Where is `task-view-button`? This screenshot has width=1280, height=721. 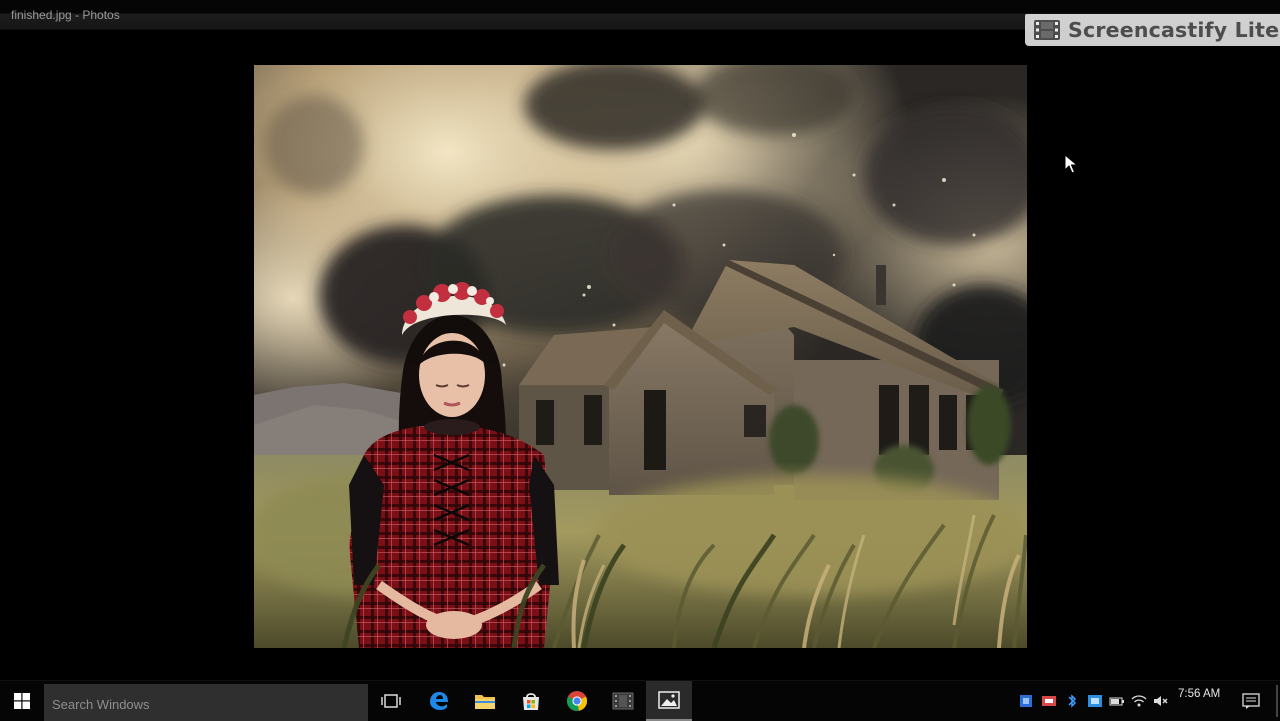
task-view-button is located at coordinates (391, 701).